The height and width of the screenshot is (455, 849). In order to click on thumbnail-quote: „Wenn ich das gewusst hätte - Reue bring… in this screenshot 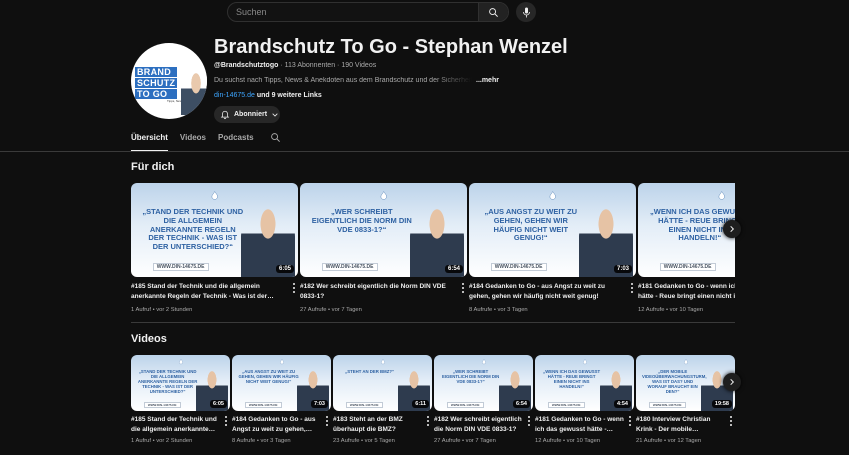, I will do `click(692, 225)`.